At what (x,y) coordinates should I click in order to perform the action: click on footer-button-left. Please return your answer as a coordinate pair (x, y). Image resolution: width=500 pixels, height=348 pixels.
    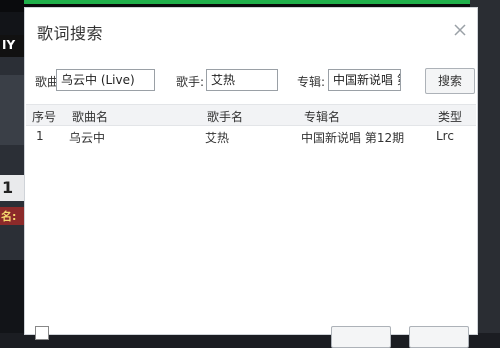
    Looking at the image, I should click on (361, 337).